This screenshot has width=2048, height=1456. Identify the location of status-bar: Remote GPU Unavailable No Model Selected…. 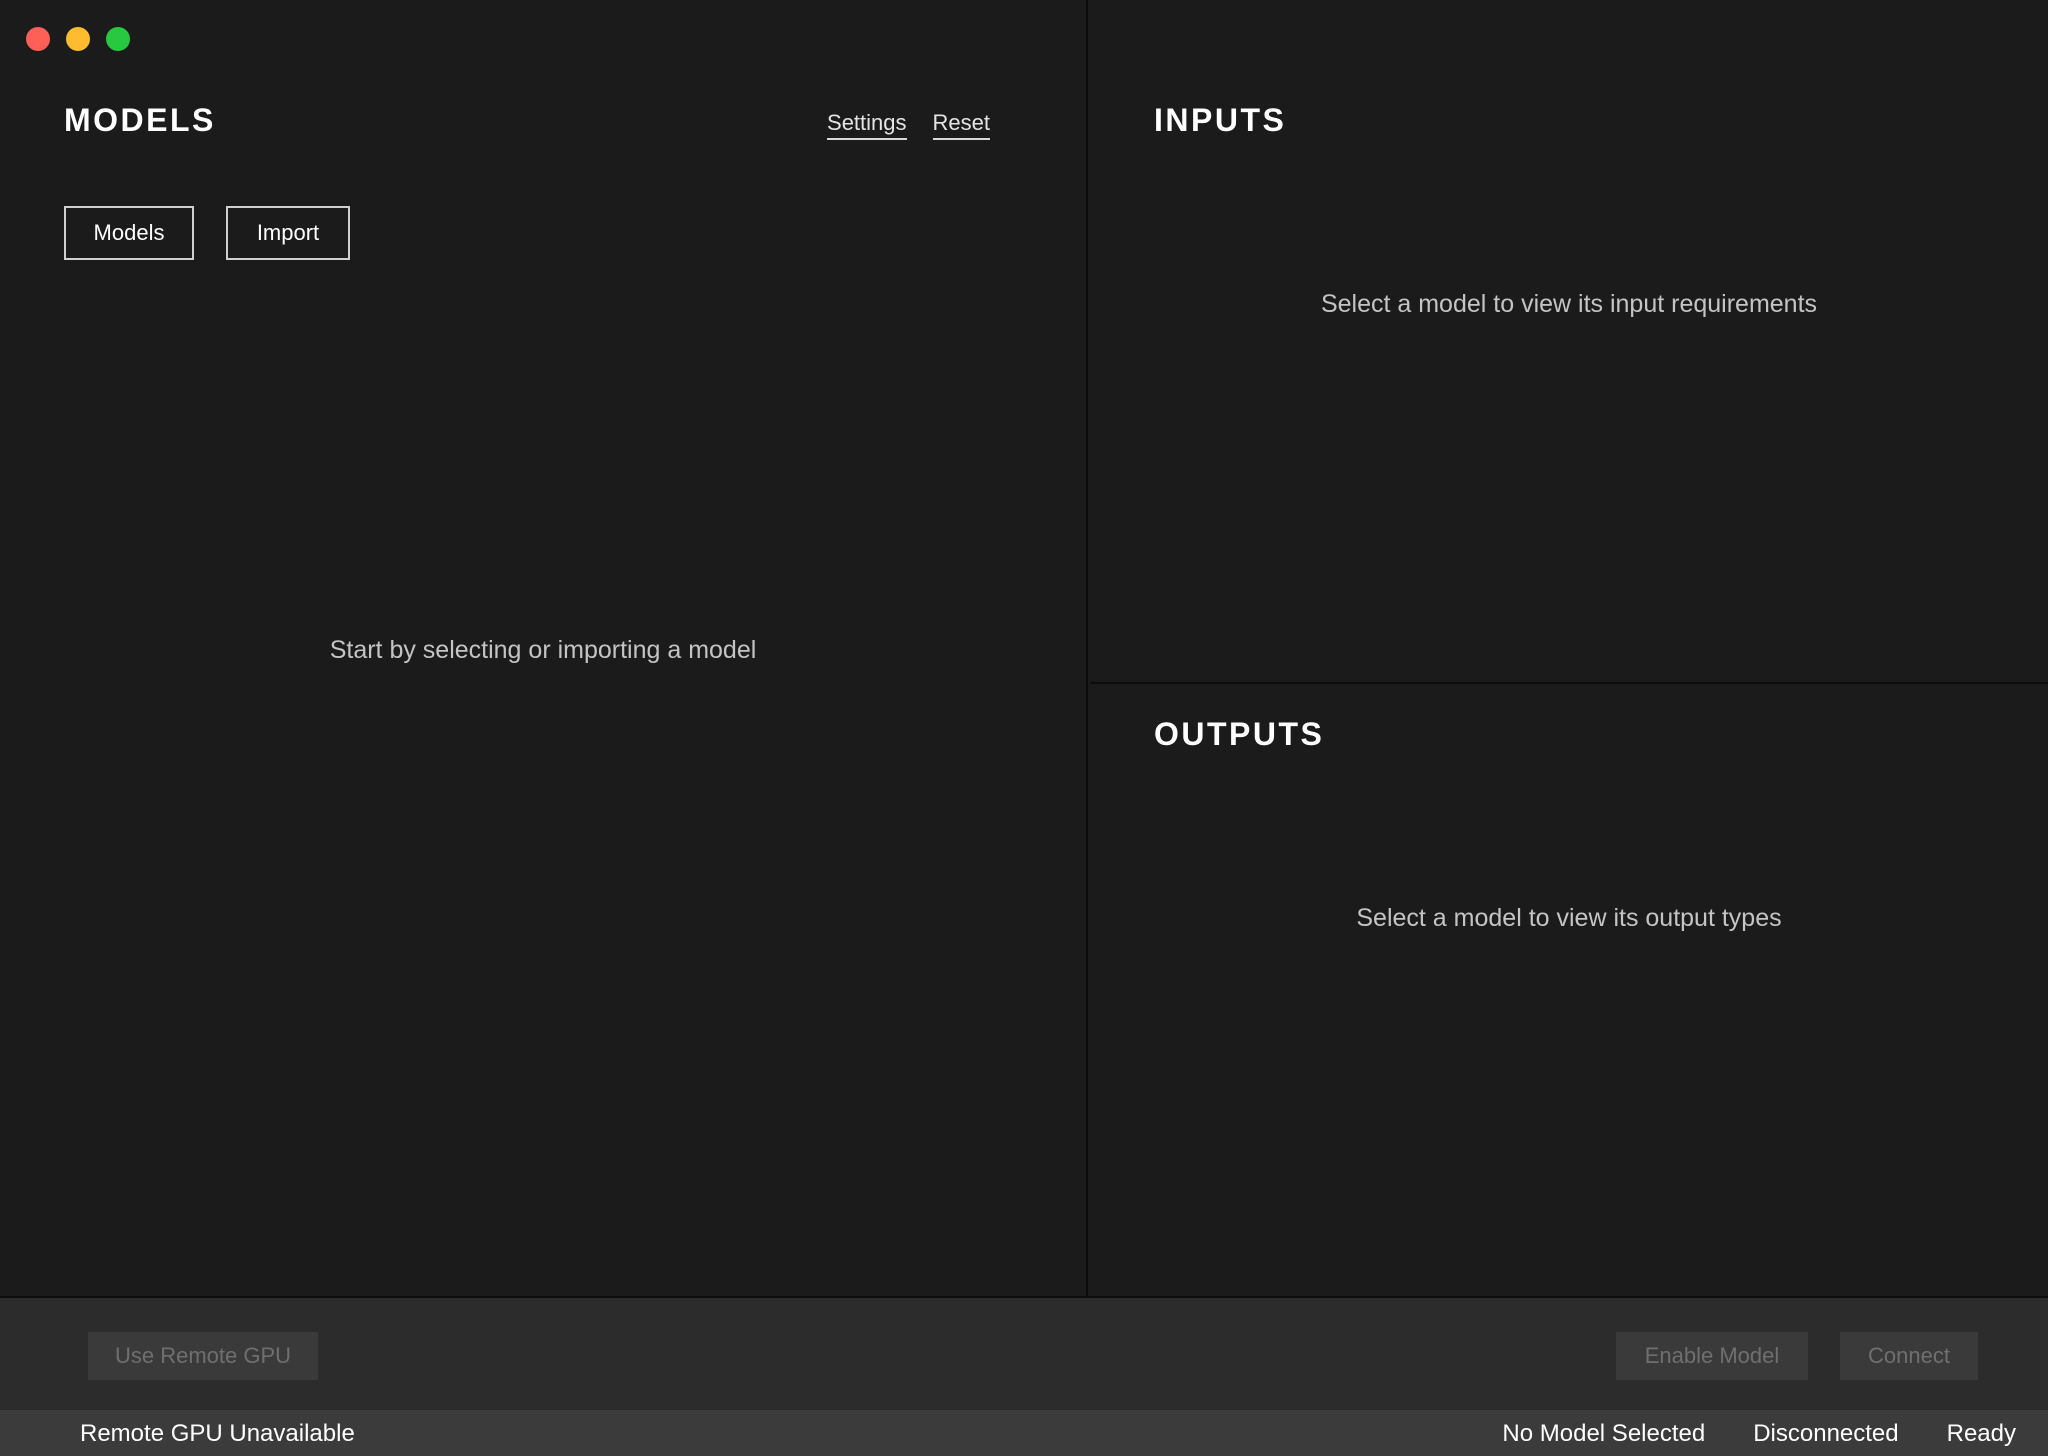
(1024, 1433).